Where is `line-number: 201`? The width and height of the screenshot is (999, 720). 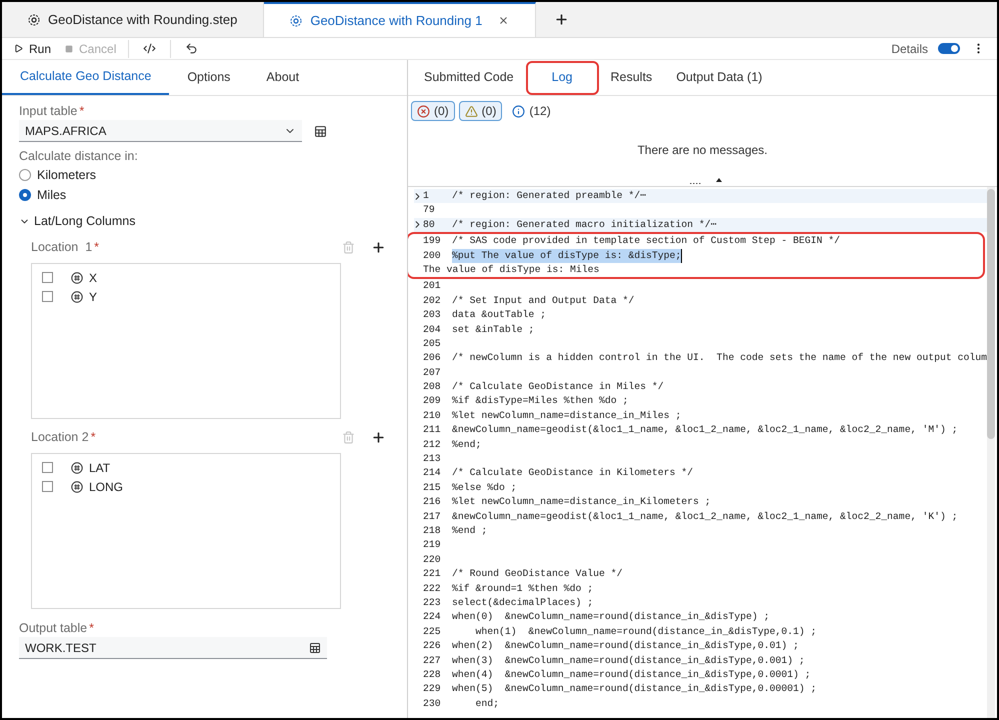 line-number: 201 is located at coordinates (432, 286).